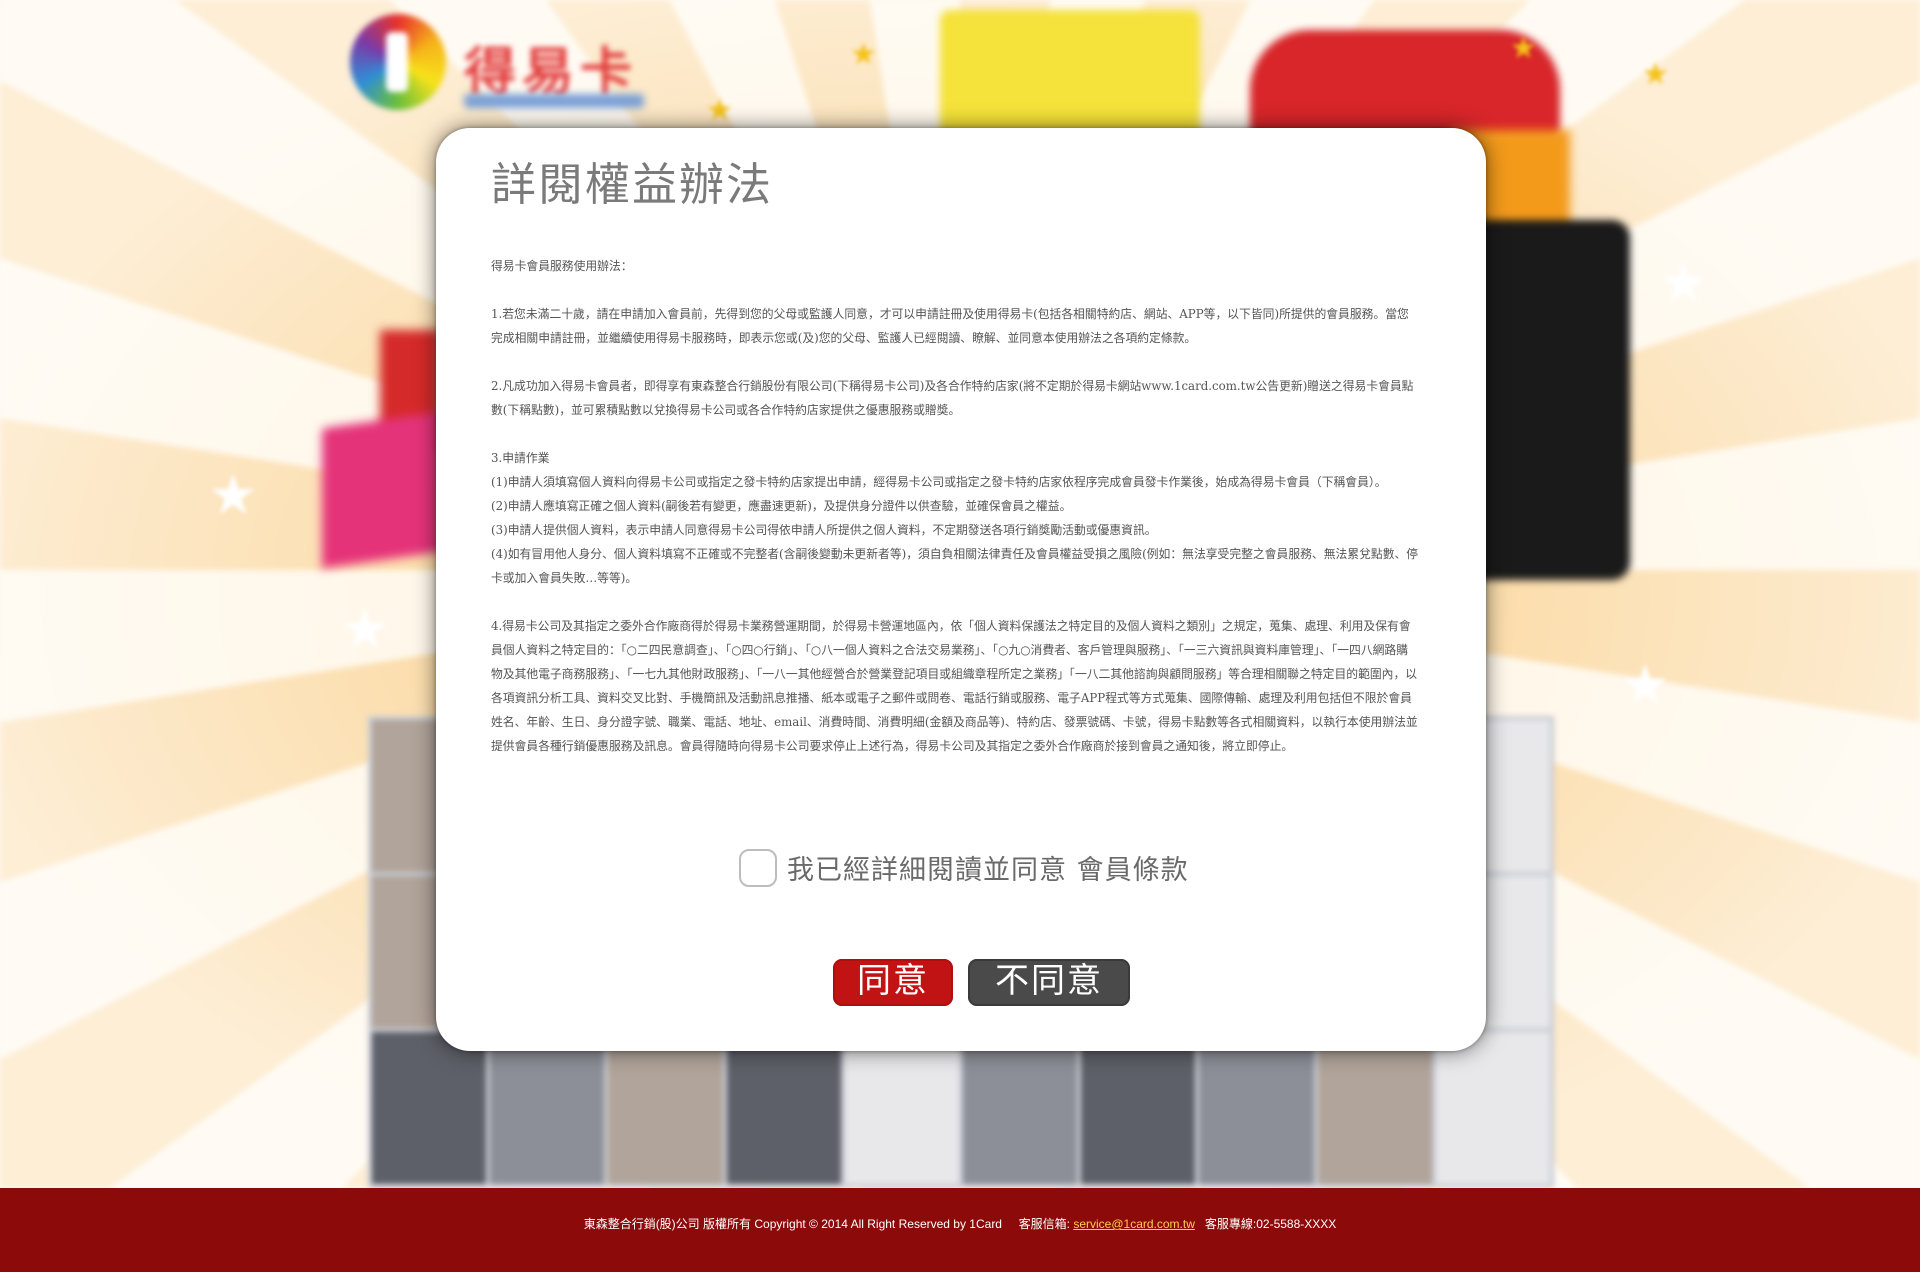 Image resolution: width=1920 pixels, height=1272 pixels. I want to click on disagree-button: 不同意, so click(1049, 982).